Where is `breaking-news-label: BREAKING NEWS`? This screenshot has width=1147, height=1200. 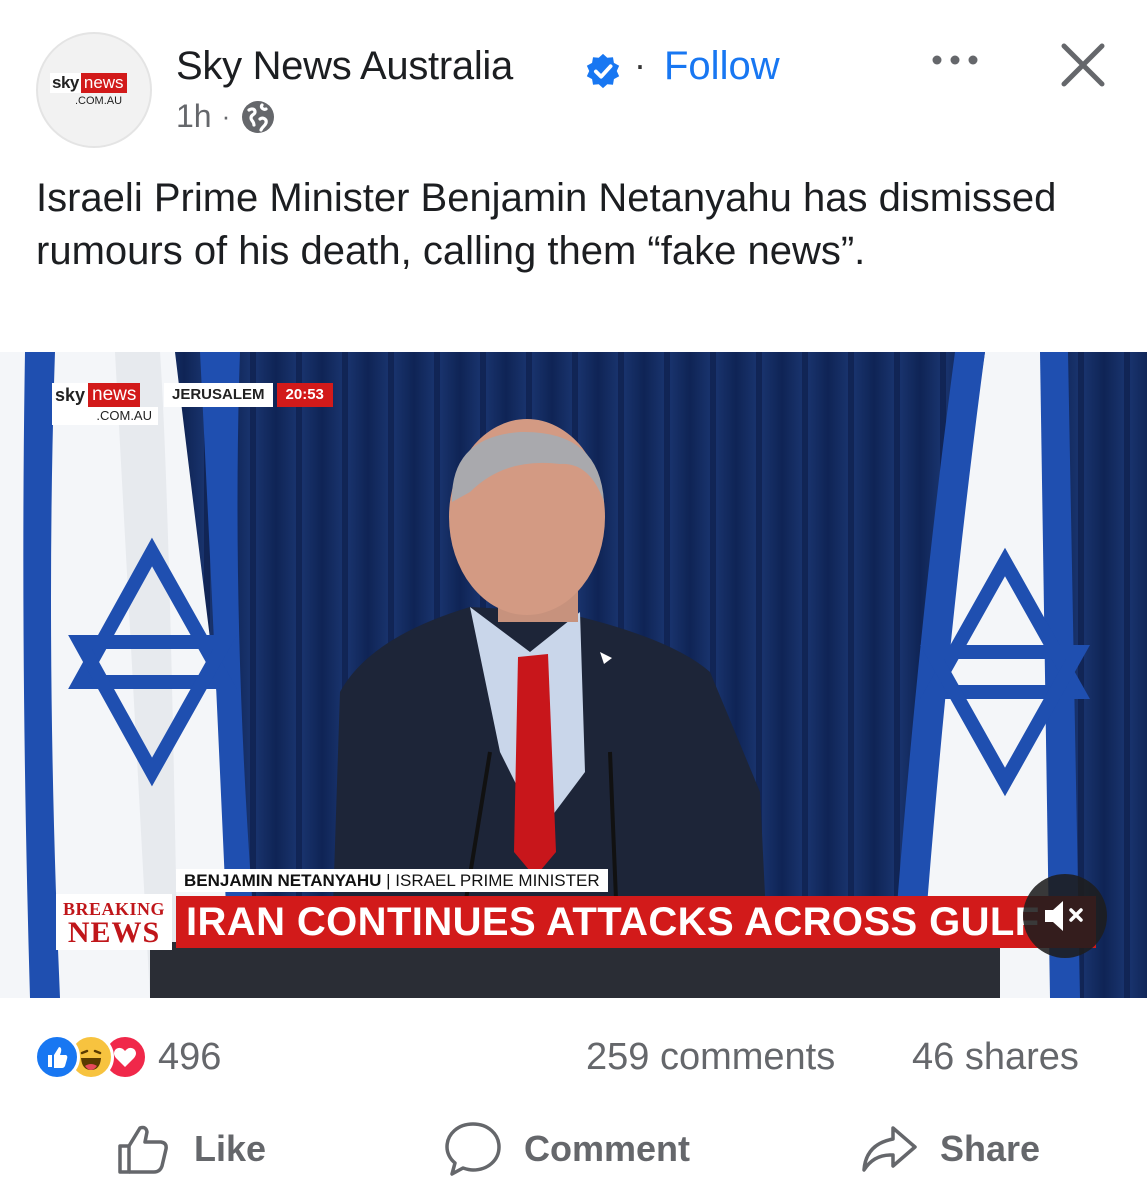
breaking-news-label: BREAKING NEWS is located at coordinates (114, 922).